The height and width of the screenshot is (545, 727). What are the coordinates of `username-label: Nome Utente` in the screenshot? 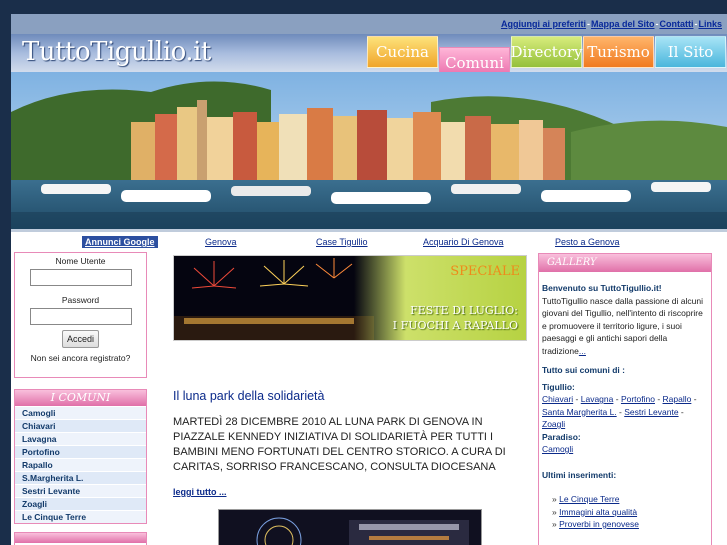 It's located at (80, 261).